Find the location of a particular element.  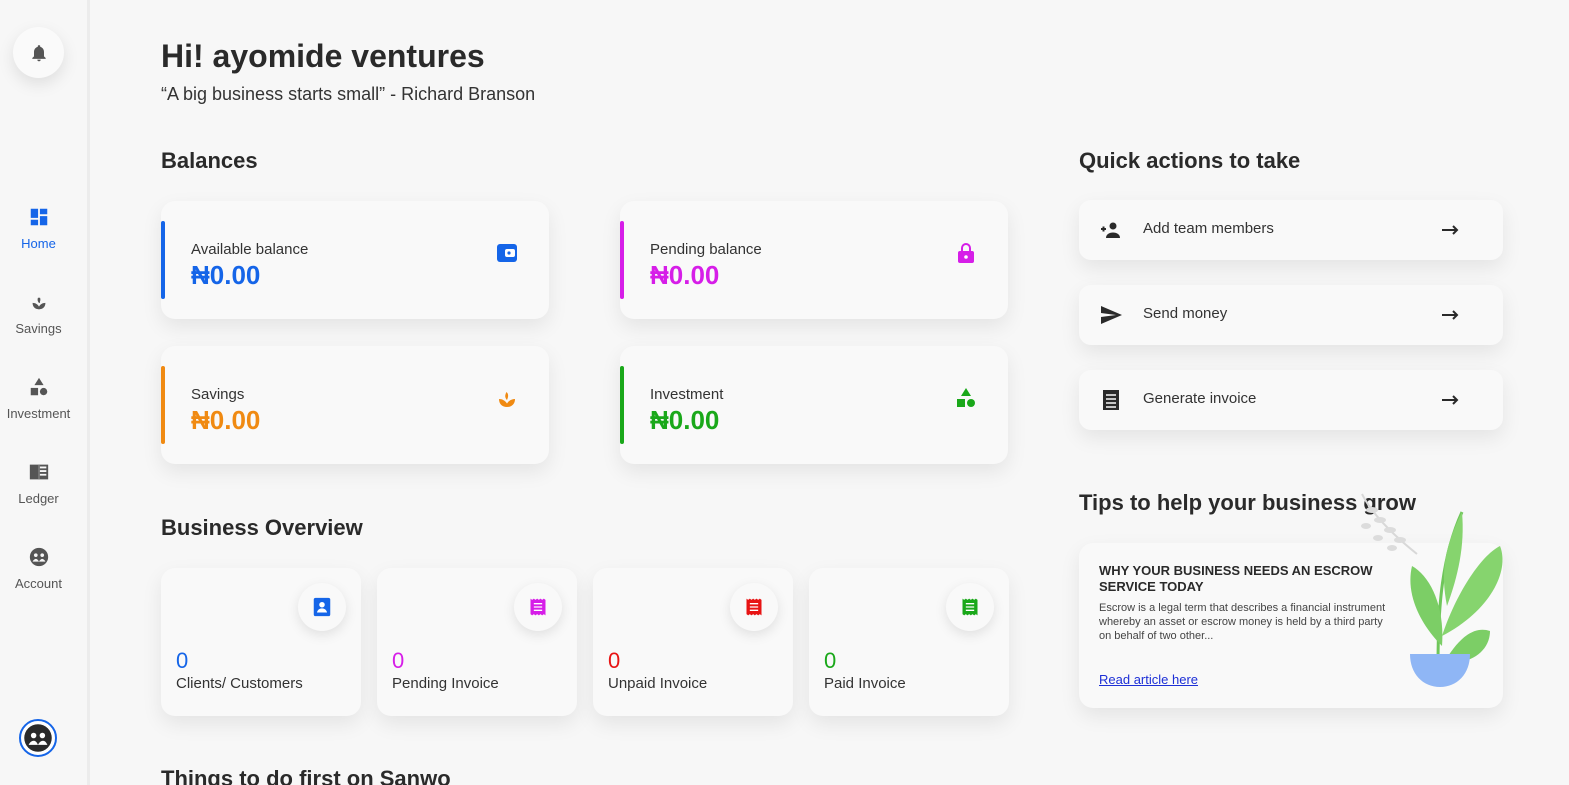

sidebar: Home Savings Investment Ledger Account is located at coordinates (45, 392).